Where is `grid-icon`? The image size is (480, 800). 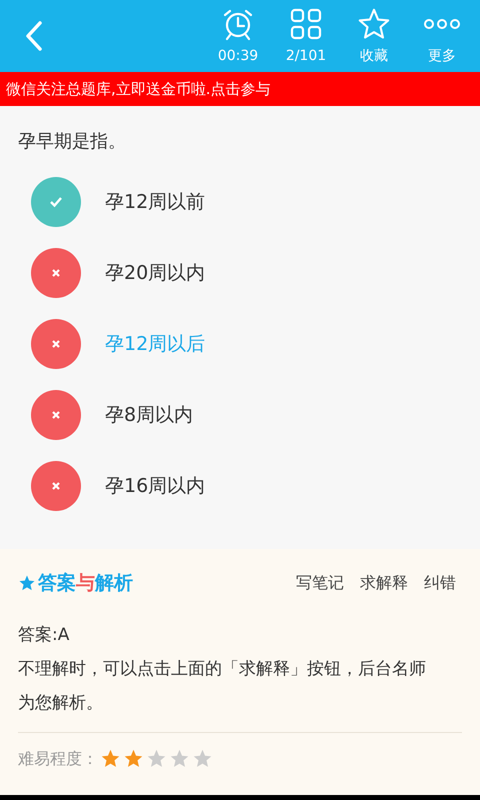 grid-icon is located at coordinates (306, 24).